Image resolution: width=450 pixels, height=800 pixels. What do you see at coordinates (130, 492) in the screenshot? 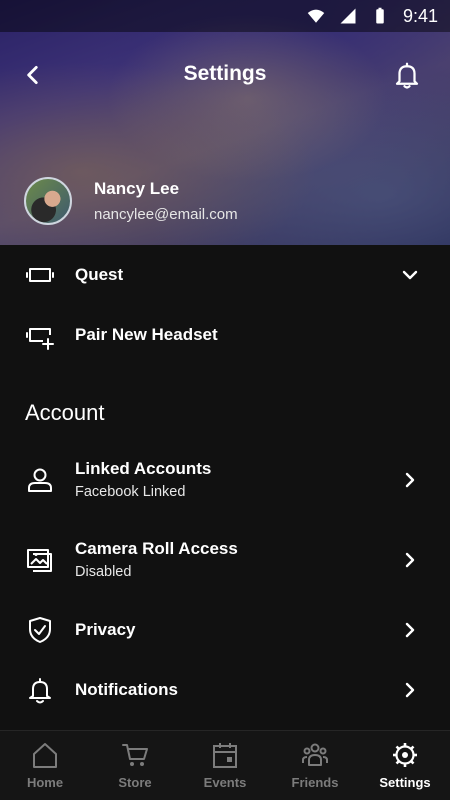
I see `linked-accounts-sub: Facebook Linked` at bounding box center [130, 492].